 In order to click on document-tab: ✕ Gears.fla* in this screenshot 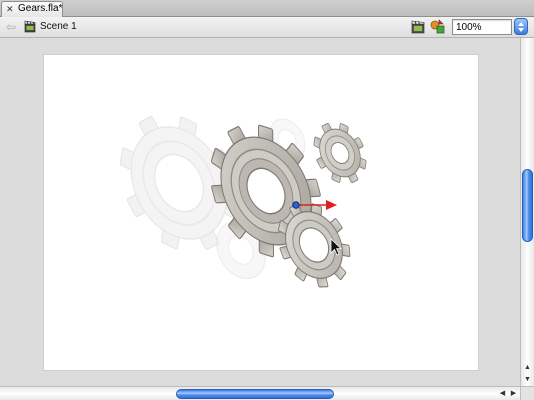, I will do `click(32, 9)`.